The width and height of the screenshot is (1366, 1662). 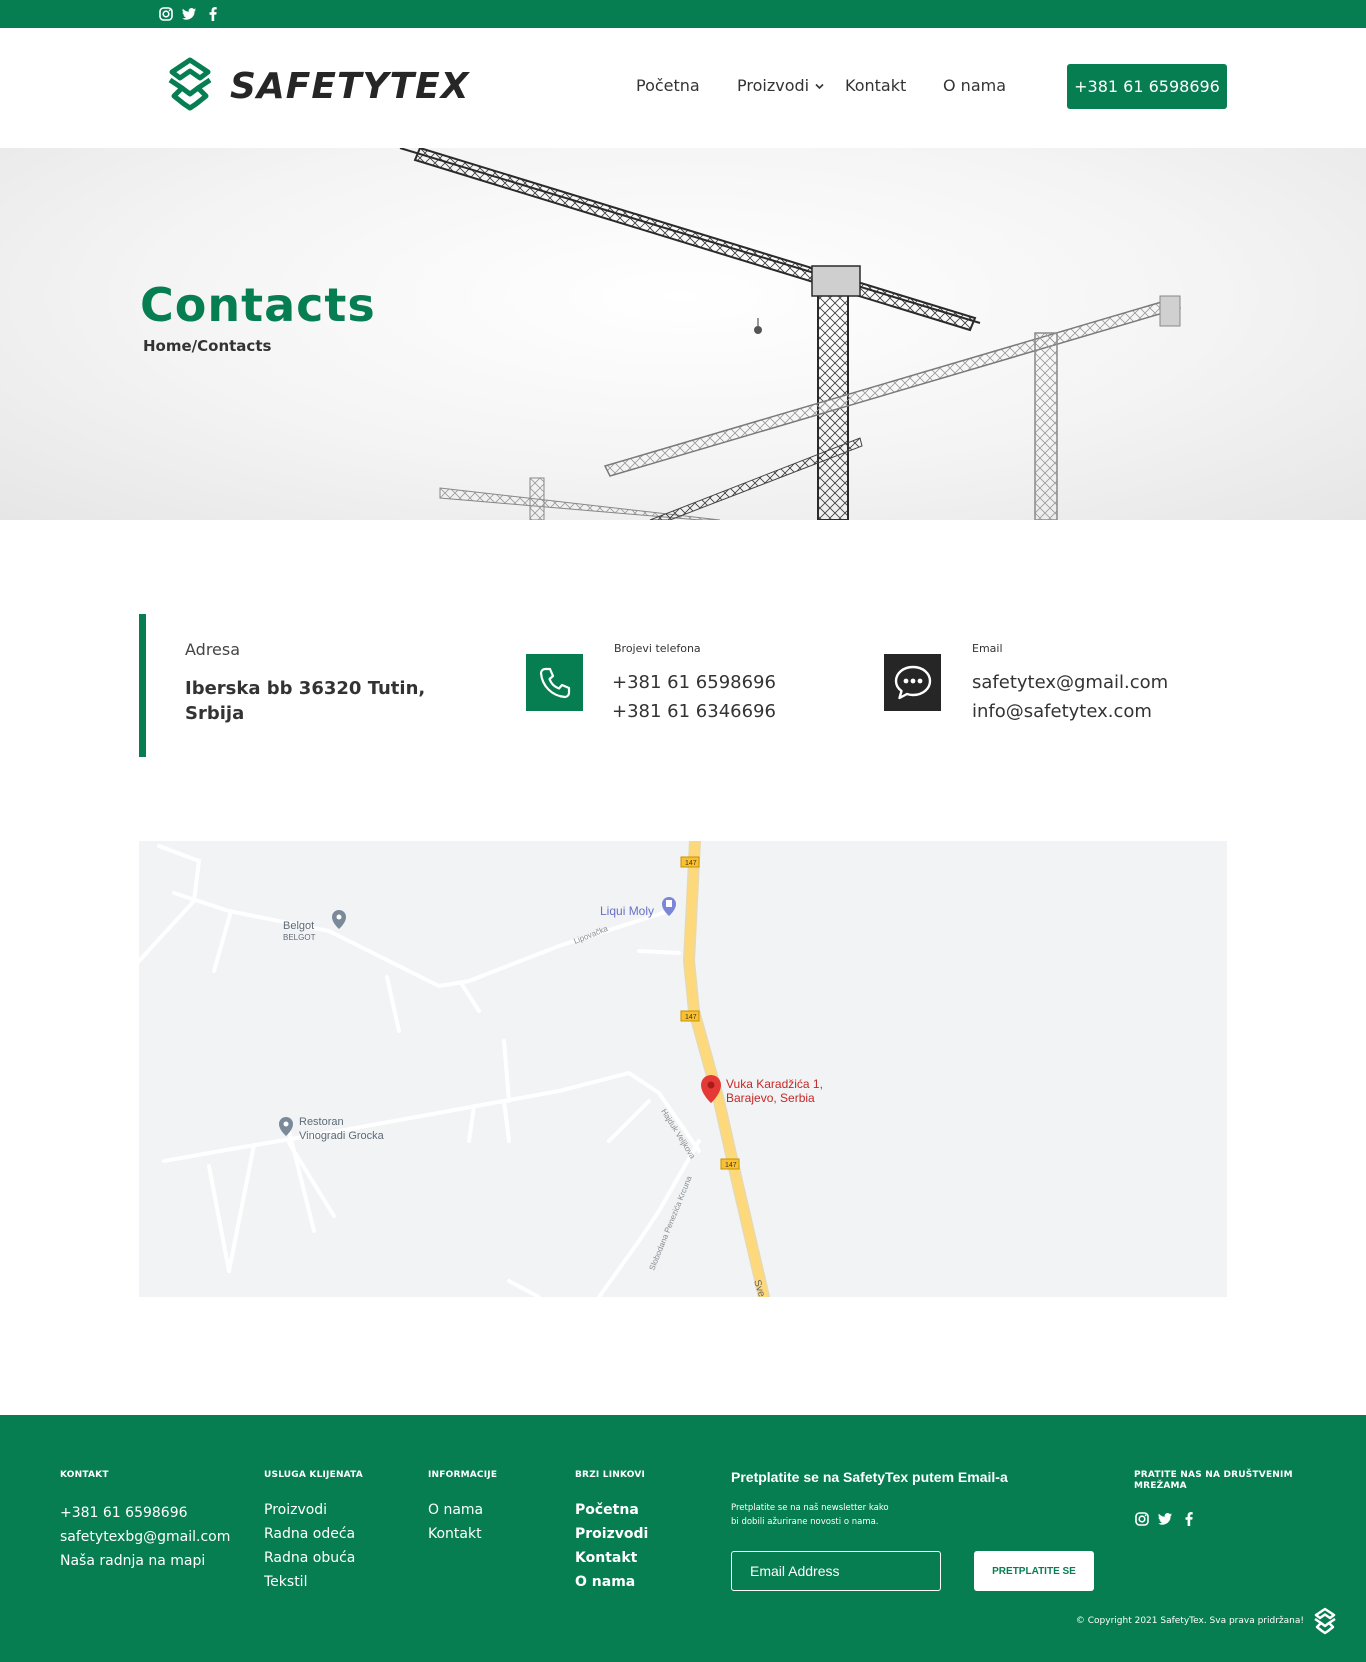 I want to click on nav-kontakt: Kontakt, so click(x=875, y=85).